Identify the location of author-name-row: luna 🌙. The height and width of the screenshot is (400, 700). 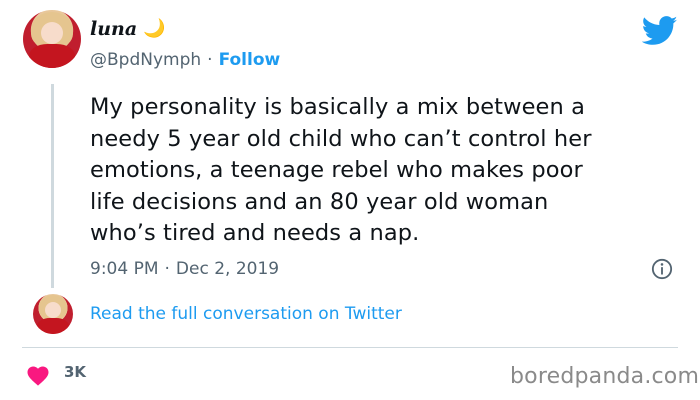
(128, 29).